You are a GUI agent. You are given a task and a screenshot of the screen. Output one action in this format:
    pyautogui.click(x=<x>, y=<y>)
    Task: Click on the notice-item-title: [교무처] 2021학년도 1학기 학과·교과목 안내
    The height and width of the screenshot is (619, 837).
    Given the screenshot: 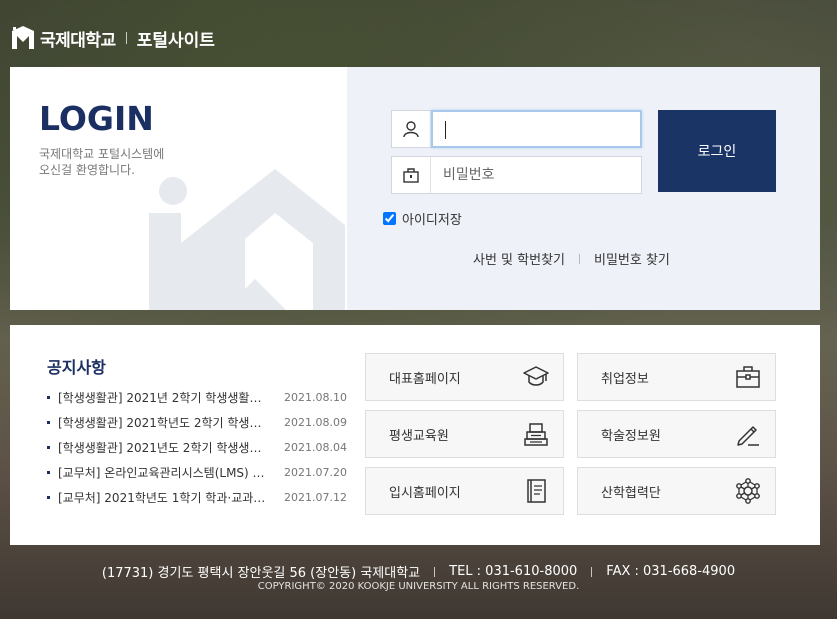 What is the action you would take?
    pyautogui.click(x=164, y=497)
    